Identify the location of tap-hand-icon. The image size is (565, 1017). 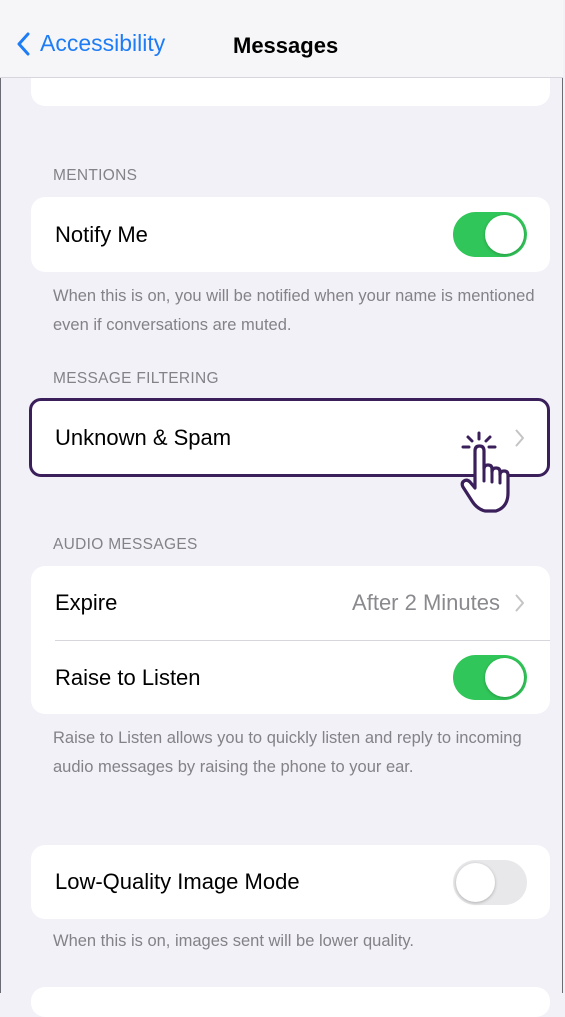
(485, 472).